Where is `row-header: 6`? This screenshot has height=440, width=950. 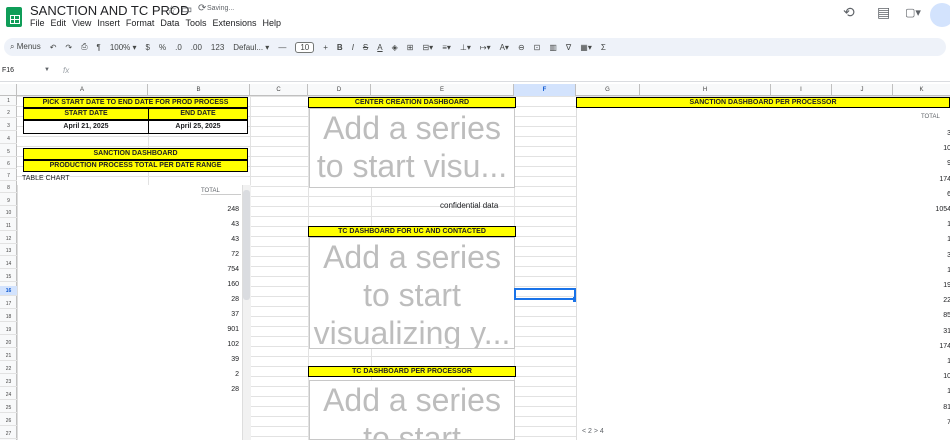 row-header: 6 is located at coordinates (8, 164).